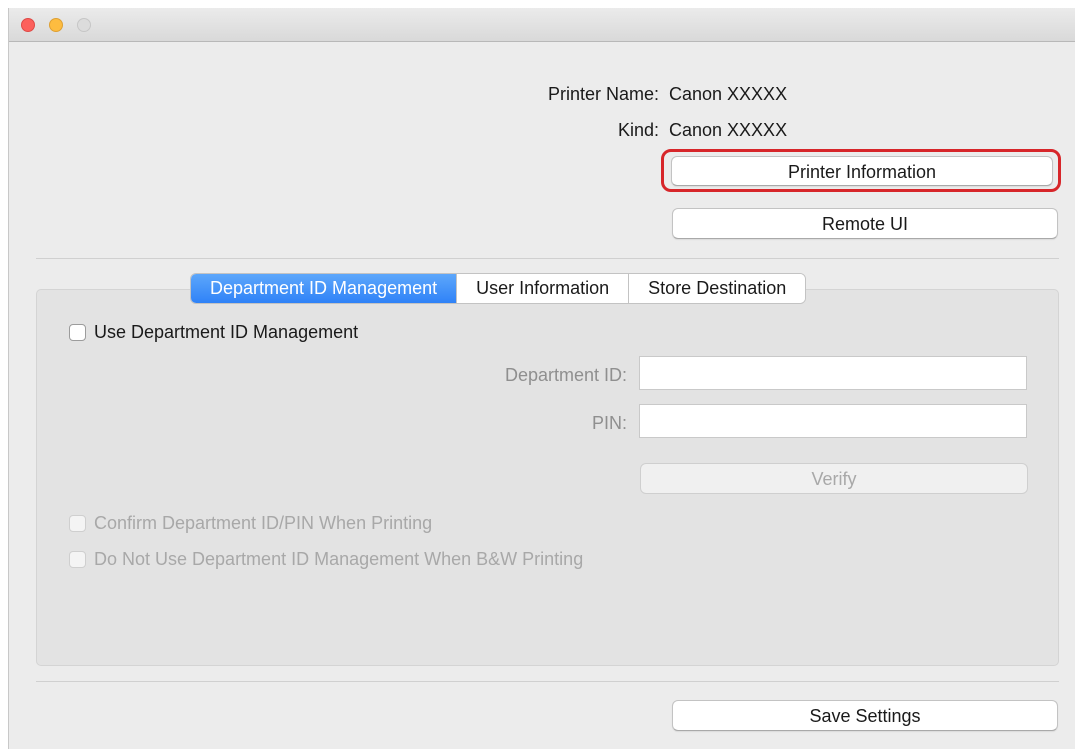  Describe the element at coordinates (226, 332) in the screenshot. I see `use-department-id-label: Use Department ID Management` at that location.